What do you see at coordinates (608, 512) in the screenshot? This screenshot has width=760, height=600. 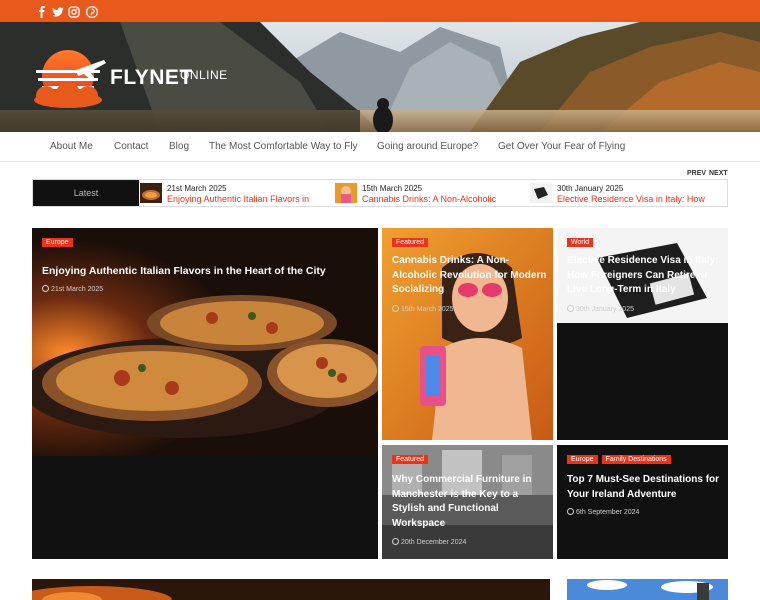 I see `post-date-text: 6th September 2024` at bounding box center [608, 512].